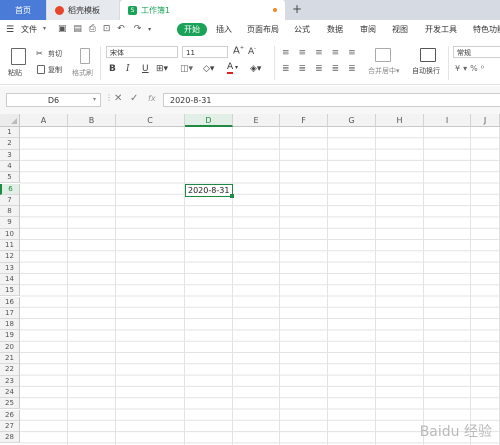  Describe the element at coordinates (10, 381) in the screenshot. I see `row-header-23: 23` at that location.